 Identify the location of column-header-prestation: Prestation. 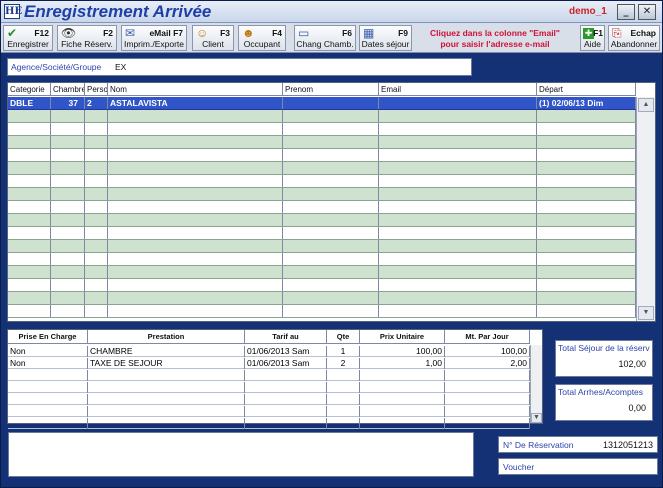
(166, 337).